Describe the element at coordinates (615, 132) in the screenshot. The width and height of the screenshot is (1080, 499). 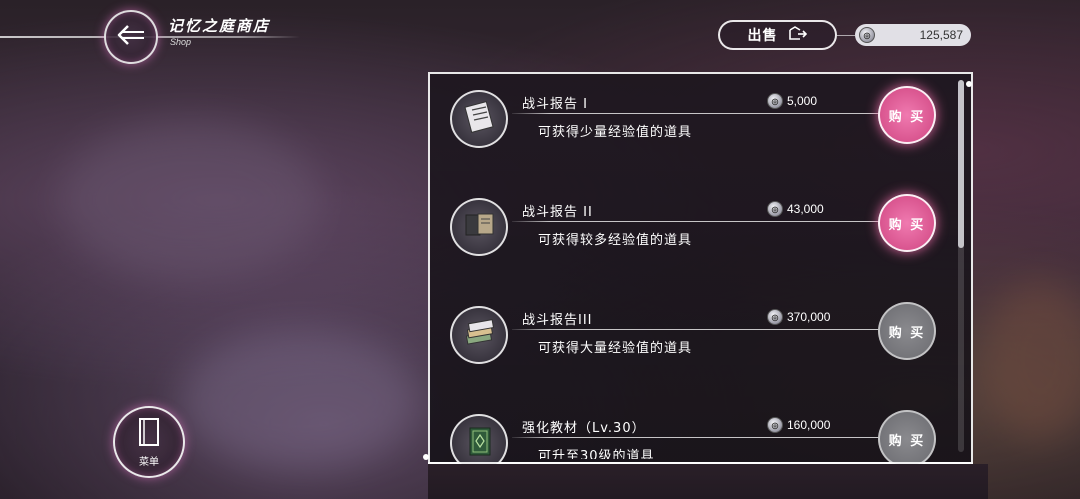
I see `item-description: 可获得少量经验值的道具` at that location.